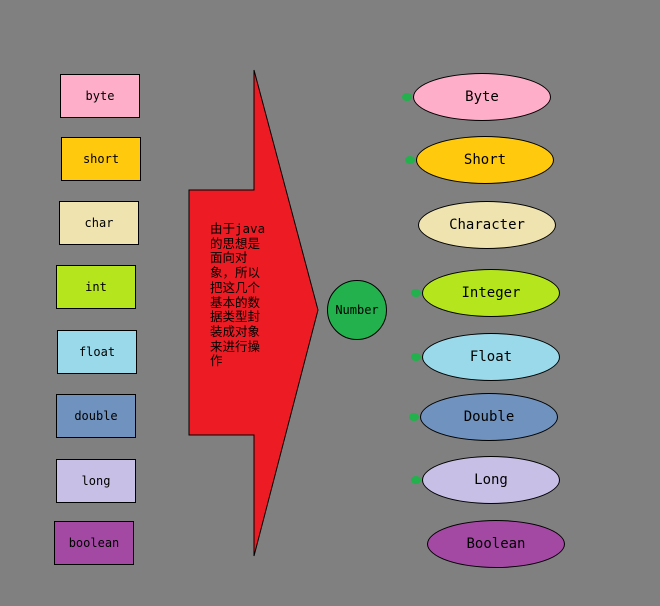  I want to click on primitive-box-boolean: boolean, so click(94, 543).